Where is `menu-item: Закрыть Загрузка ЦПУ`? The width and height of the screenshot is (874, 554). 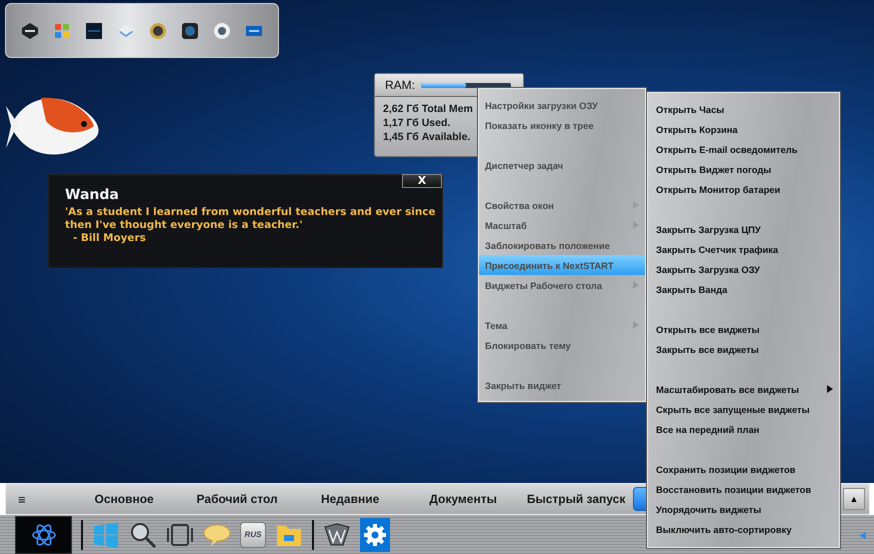 menu-item: Закрыть Загрузка ЦПУ is located at coordinates (744, 229).